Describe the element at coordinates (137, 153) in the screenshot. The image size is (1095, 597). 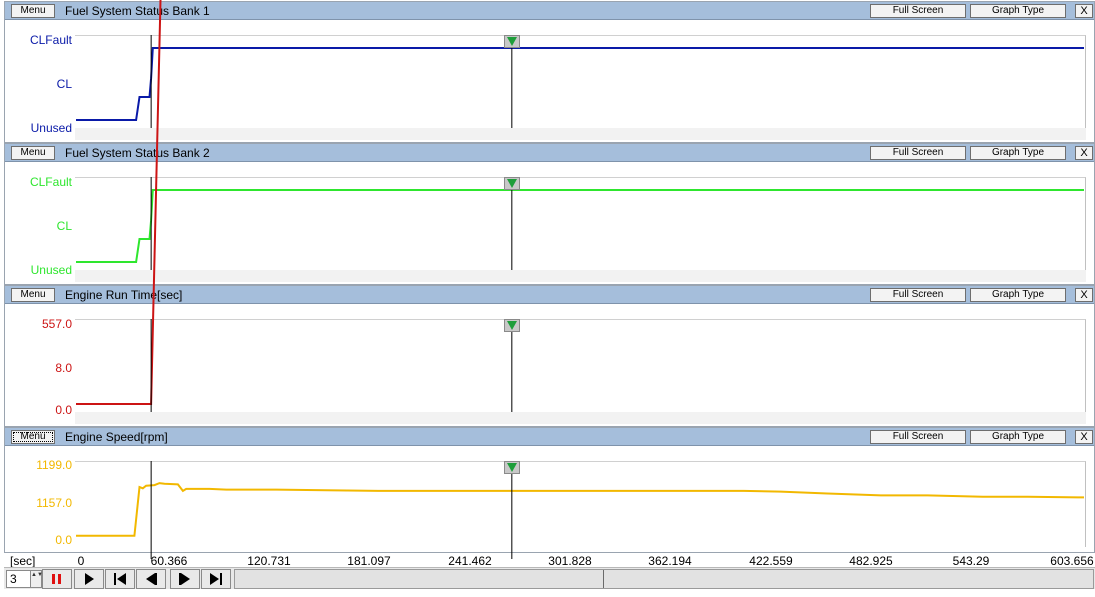
I see `panel-title: Fuel System Status Bank 2` at that location.